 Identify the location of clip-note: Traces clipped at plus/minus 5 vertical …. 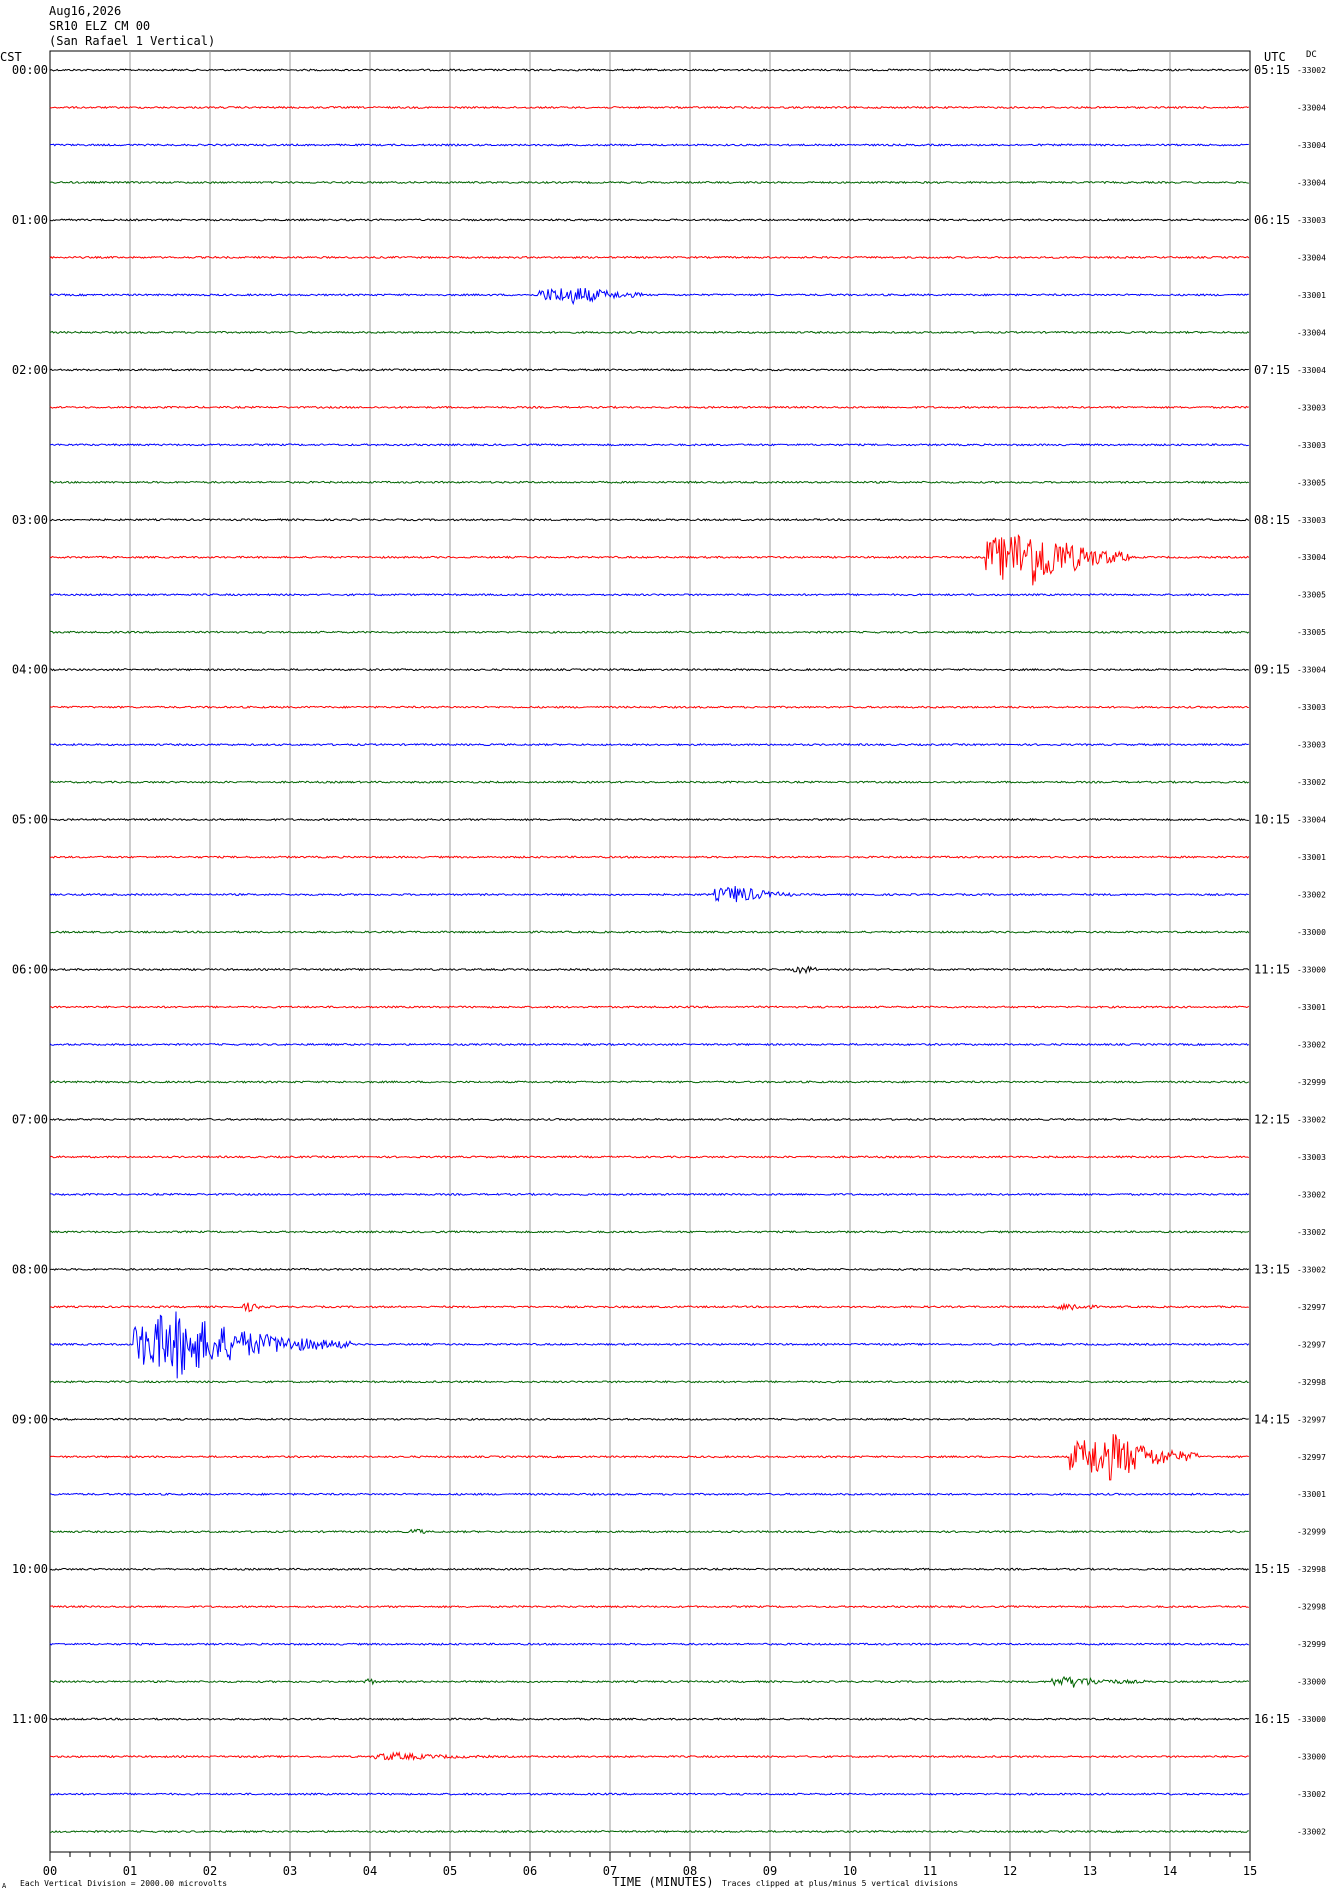
(840, 1883).